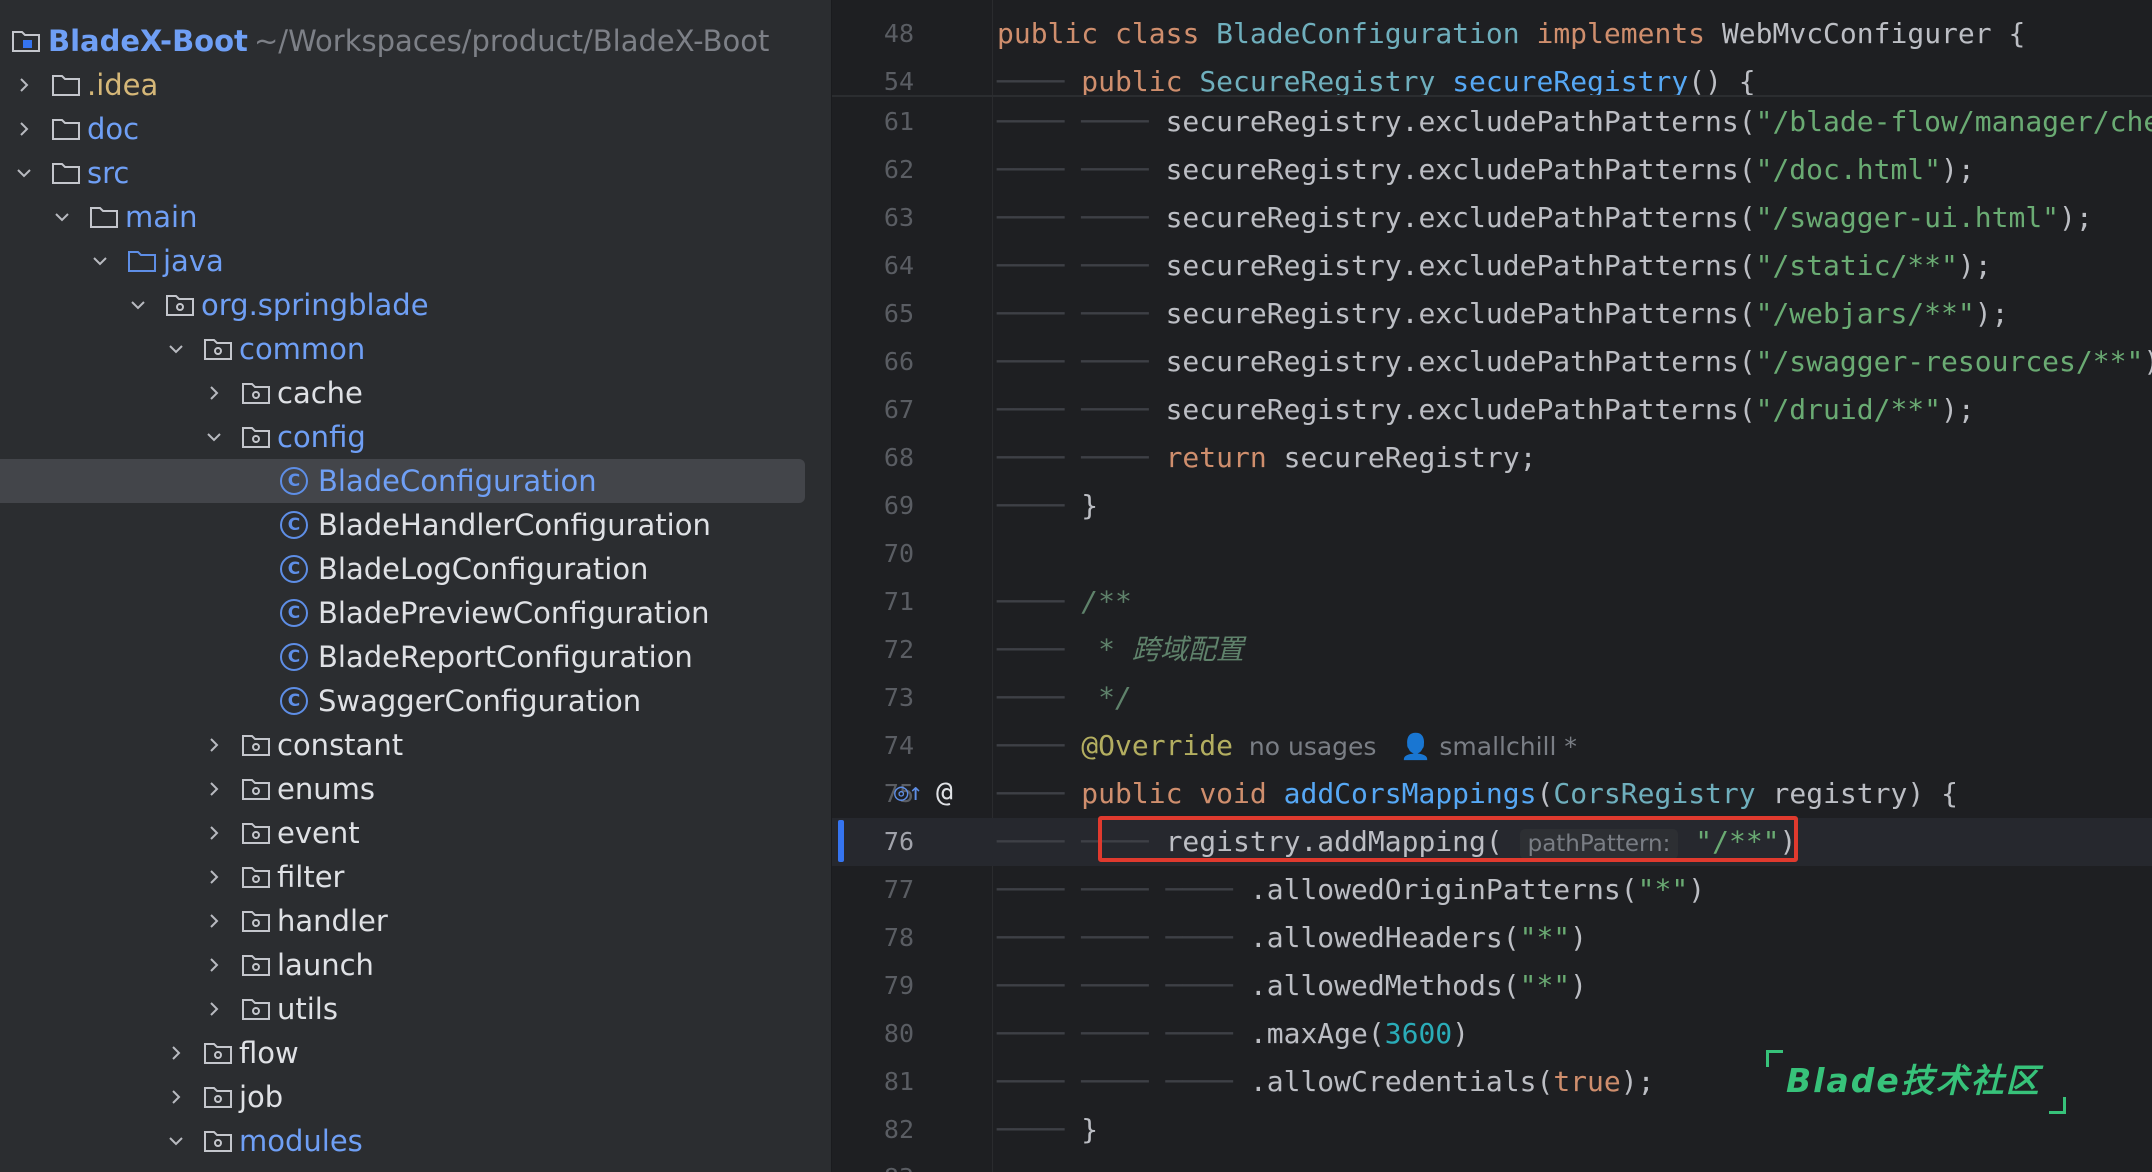  I want to click on tree-item-label: filter, so click(311, 877).